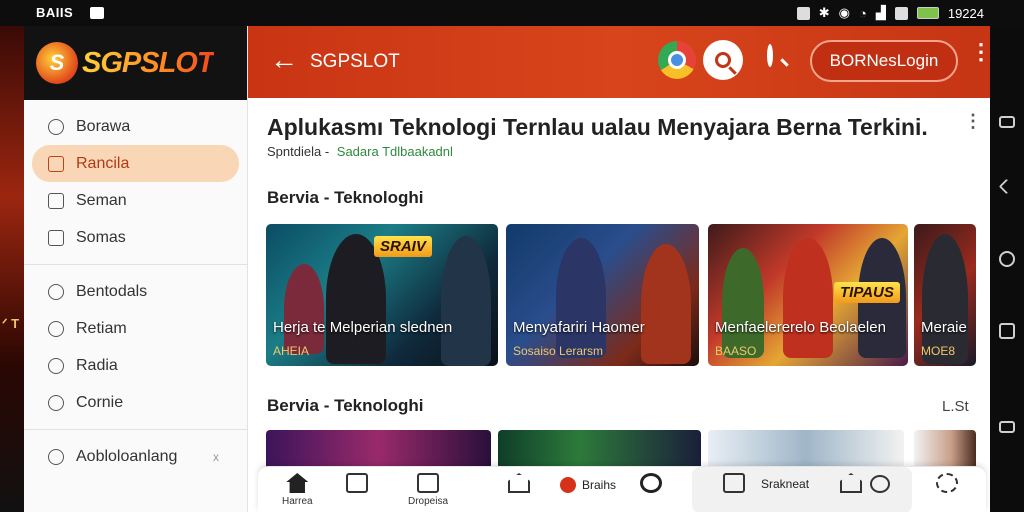 The image size is (1024, 512). Describe the element at coordinates (56, 365) in the screenshot. I see `heart-icon` at that location.